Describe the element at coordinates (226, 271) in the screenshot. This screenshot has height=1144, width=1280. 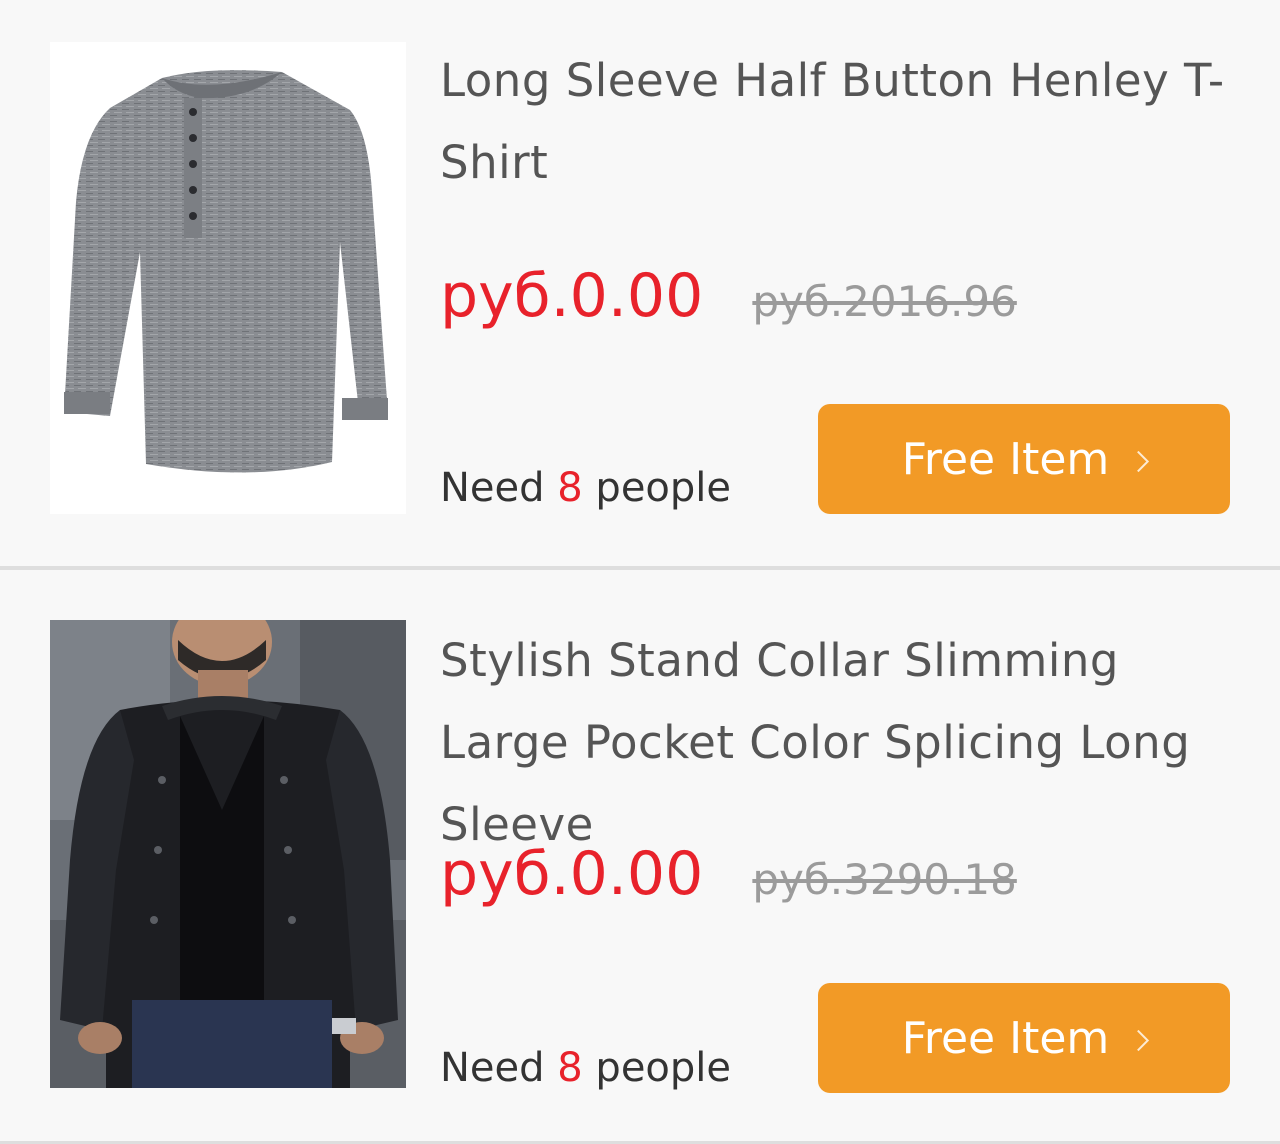
I see `shirt-illustration` at that location.